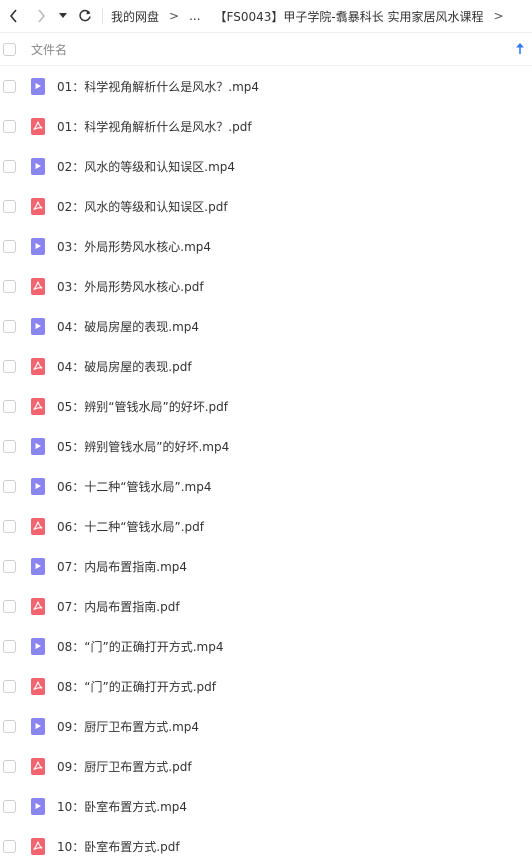 The width and height of the screenshot is (532, 867). I want to click on file-name: 06：十二种“管钱水局”.mp4, so click(134, 486).